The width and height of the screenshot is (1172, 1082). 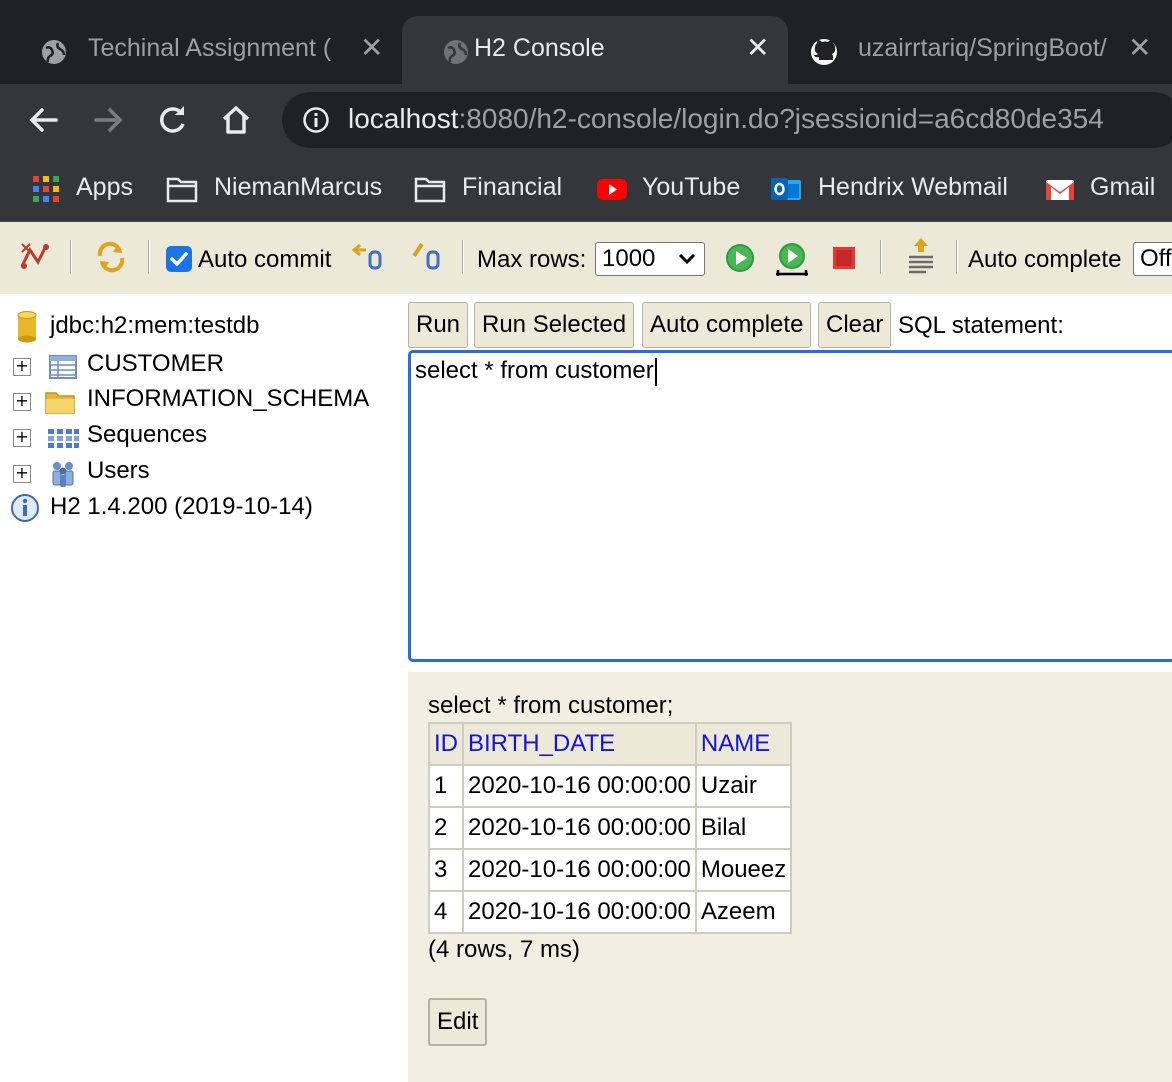 I want to click on cell-name: Azeem, so click(x=743, y=912).